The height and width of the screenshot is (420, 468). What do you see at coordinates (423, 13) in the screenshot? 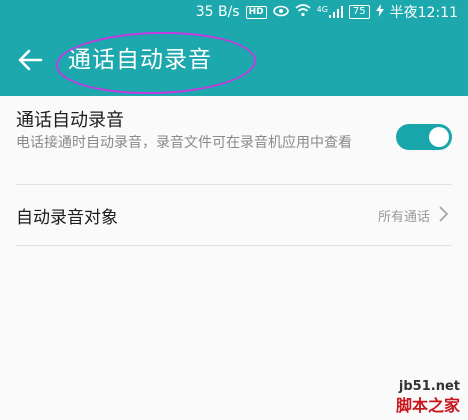
I see `clock: 半夜12:11` at bounding box center [423, 13].